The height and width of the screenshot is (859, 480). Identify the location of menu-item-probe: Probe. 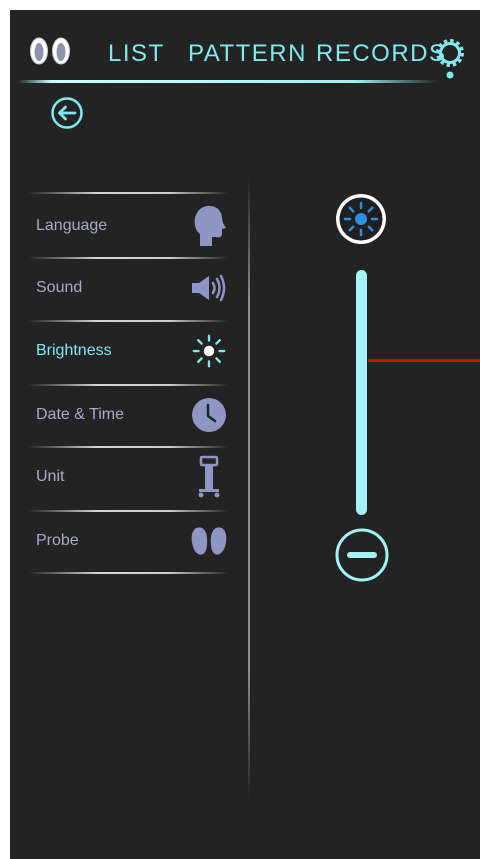
(128, 541).